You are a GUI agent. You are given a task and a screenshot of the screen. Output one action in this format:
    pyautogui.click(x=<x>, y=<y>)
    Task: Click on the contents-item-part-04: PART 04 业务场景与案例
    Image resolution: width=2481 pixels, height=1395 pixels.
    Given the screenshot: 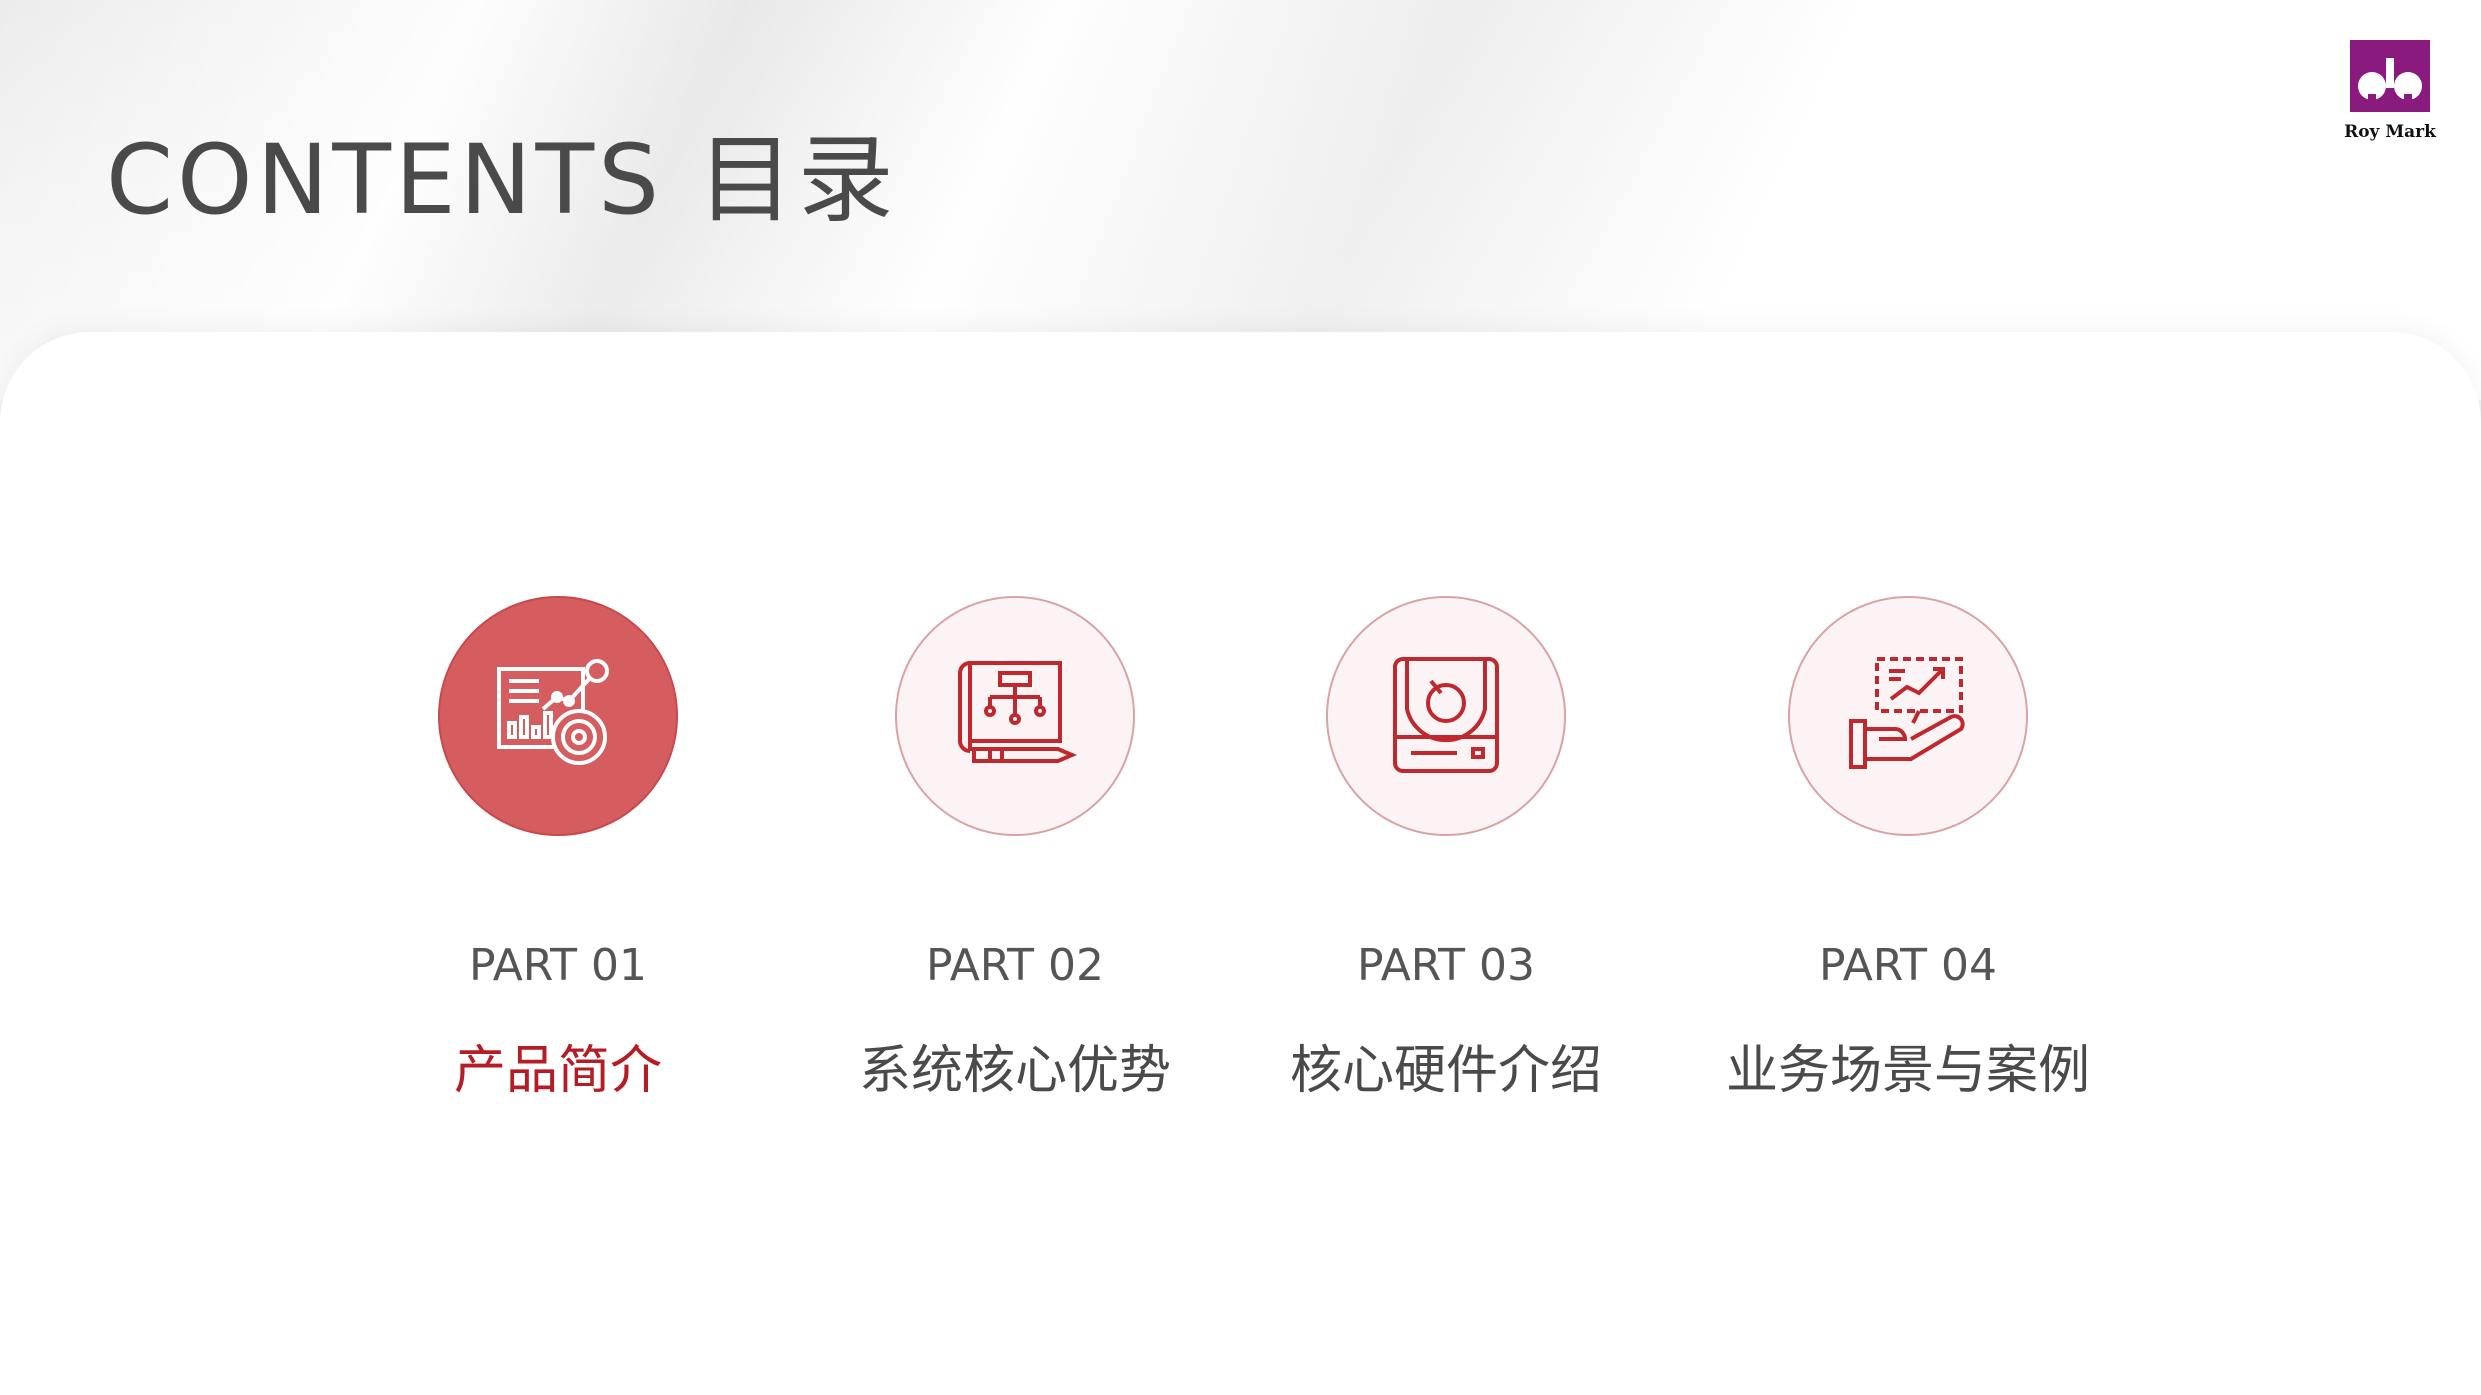 What is the action you would take?
    pyautogui.click(x=1908, y=850)
    